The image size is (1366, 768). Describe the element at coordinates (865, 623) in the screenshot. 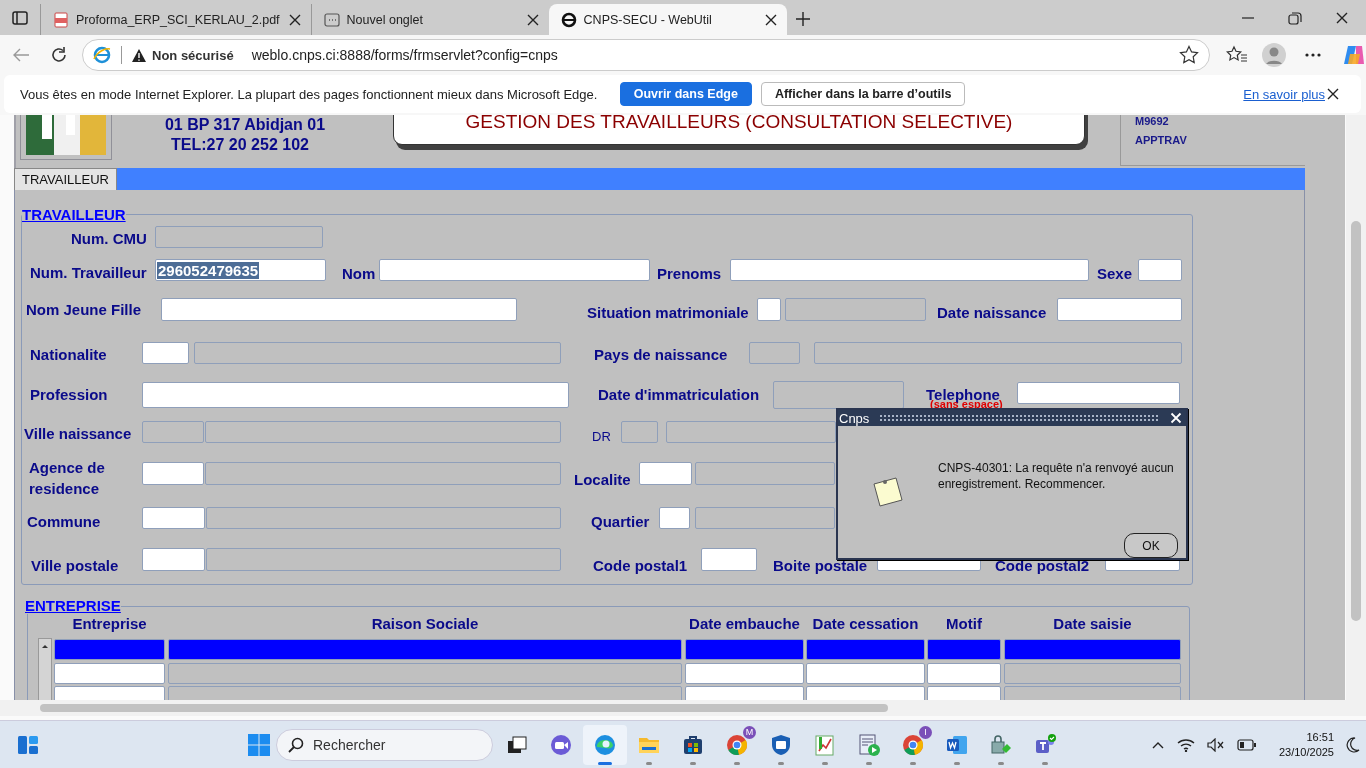

I see `column-header: Date cessation` at that location.